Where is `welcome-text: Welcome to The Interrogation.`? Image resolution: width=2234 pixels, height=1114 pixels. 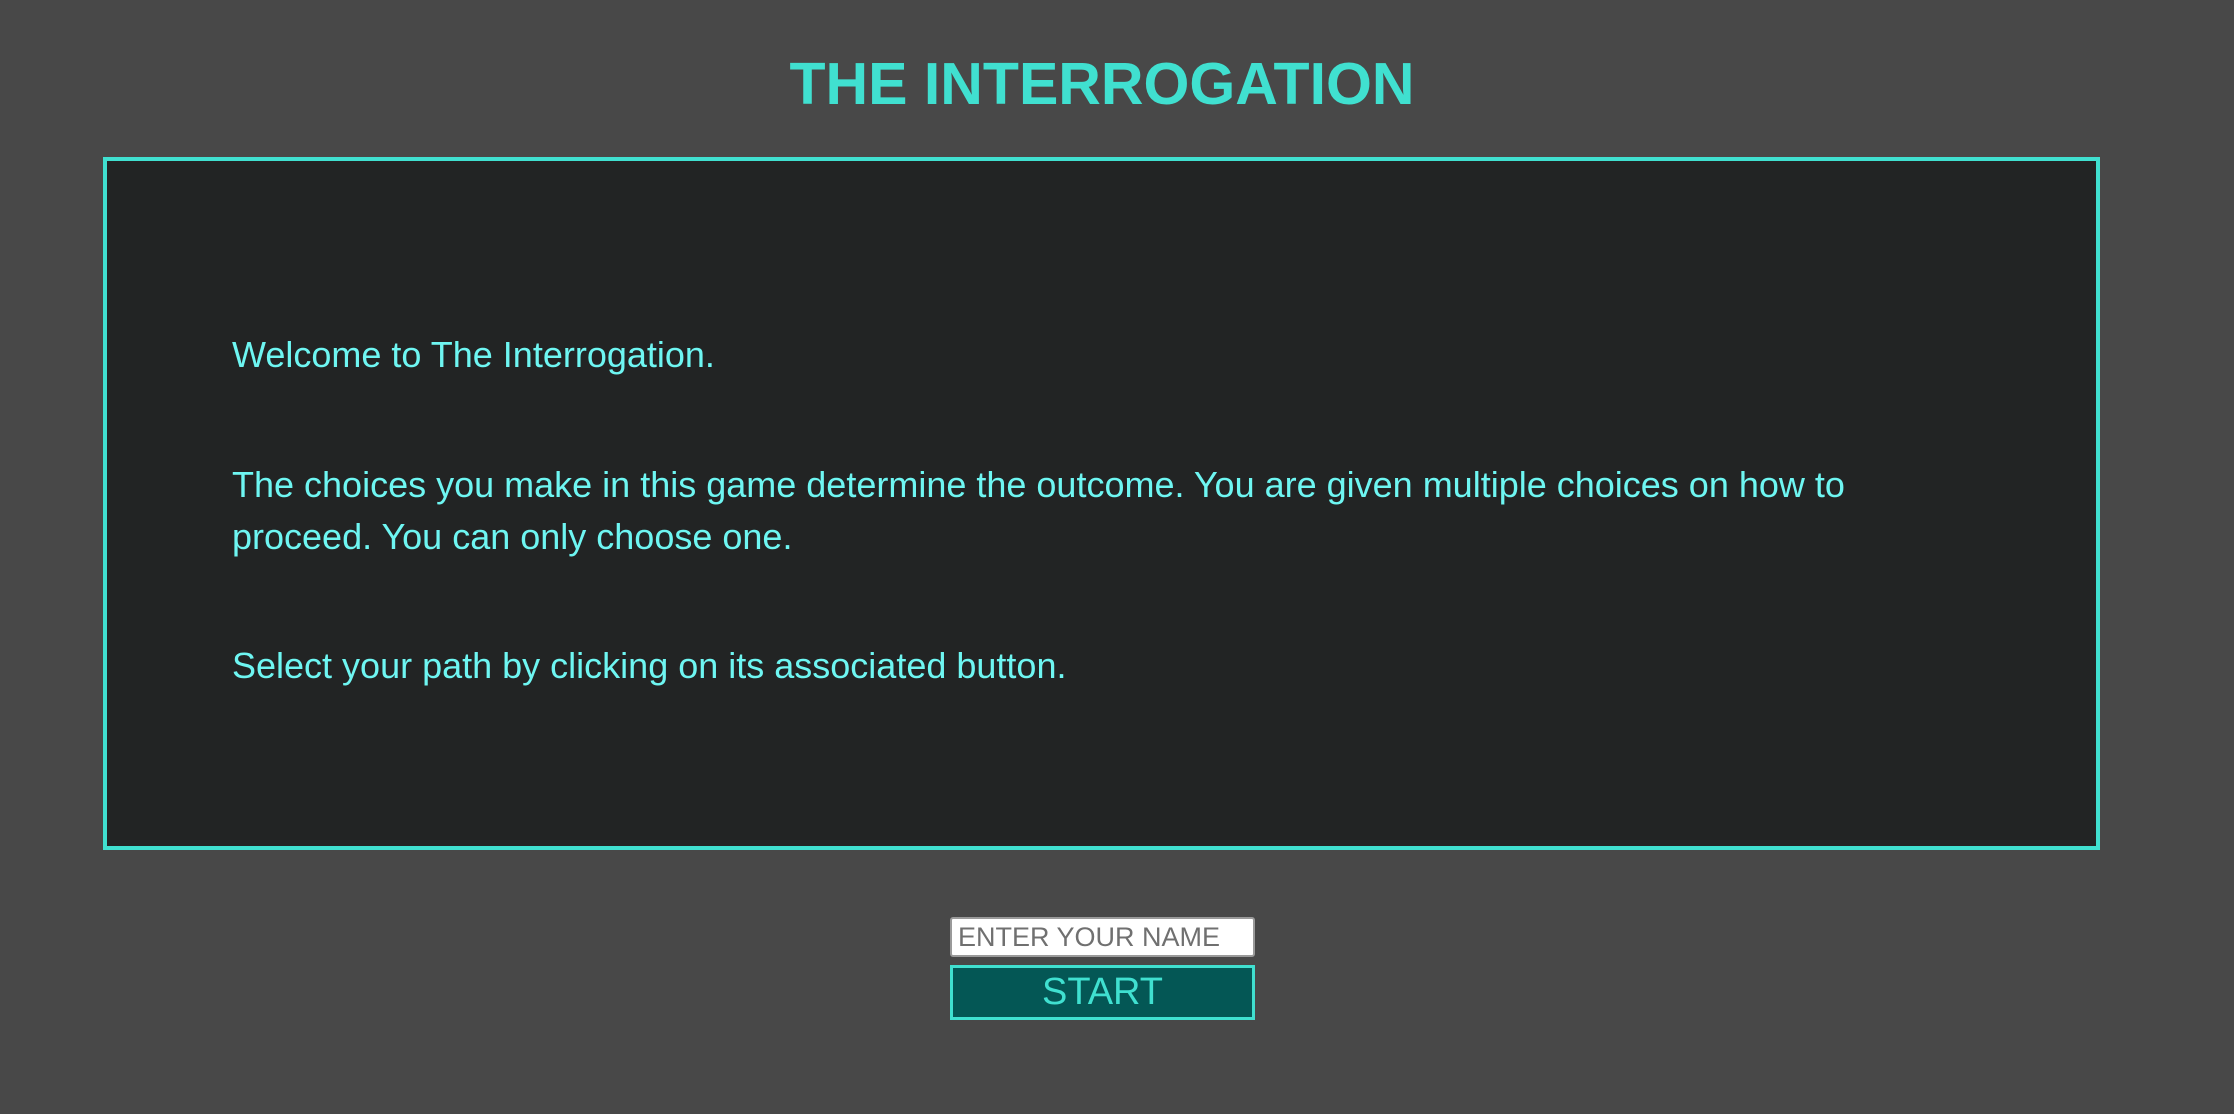 welcome-text: Welcome to The Interrogation. is located at coordinates (473, 354).